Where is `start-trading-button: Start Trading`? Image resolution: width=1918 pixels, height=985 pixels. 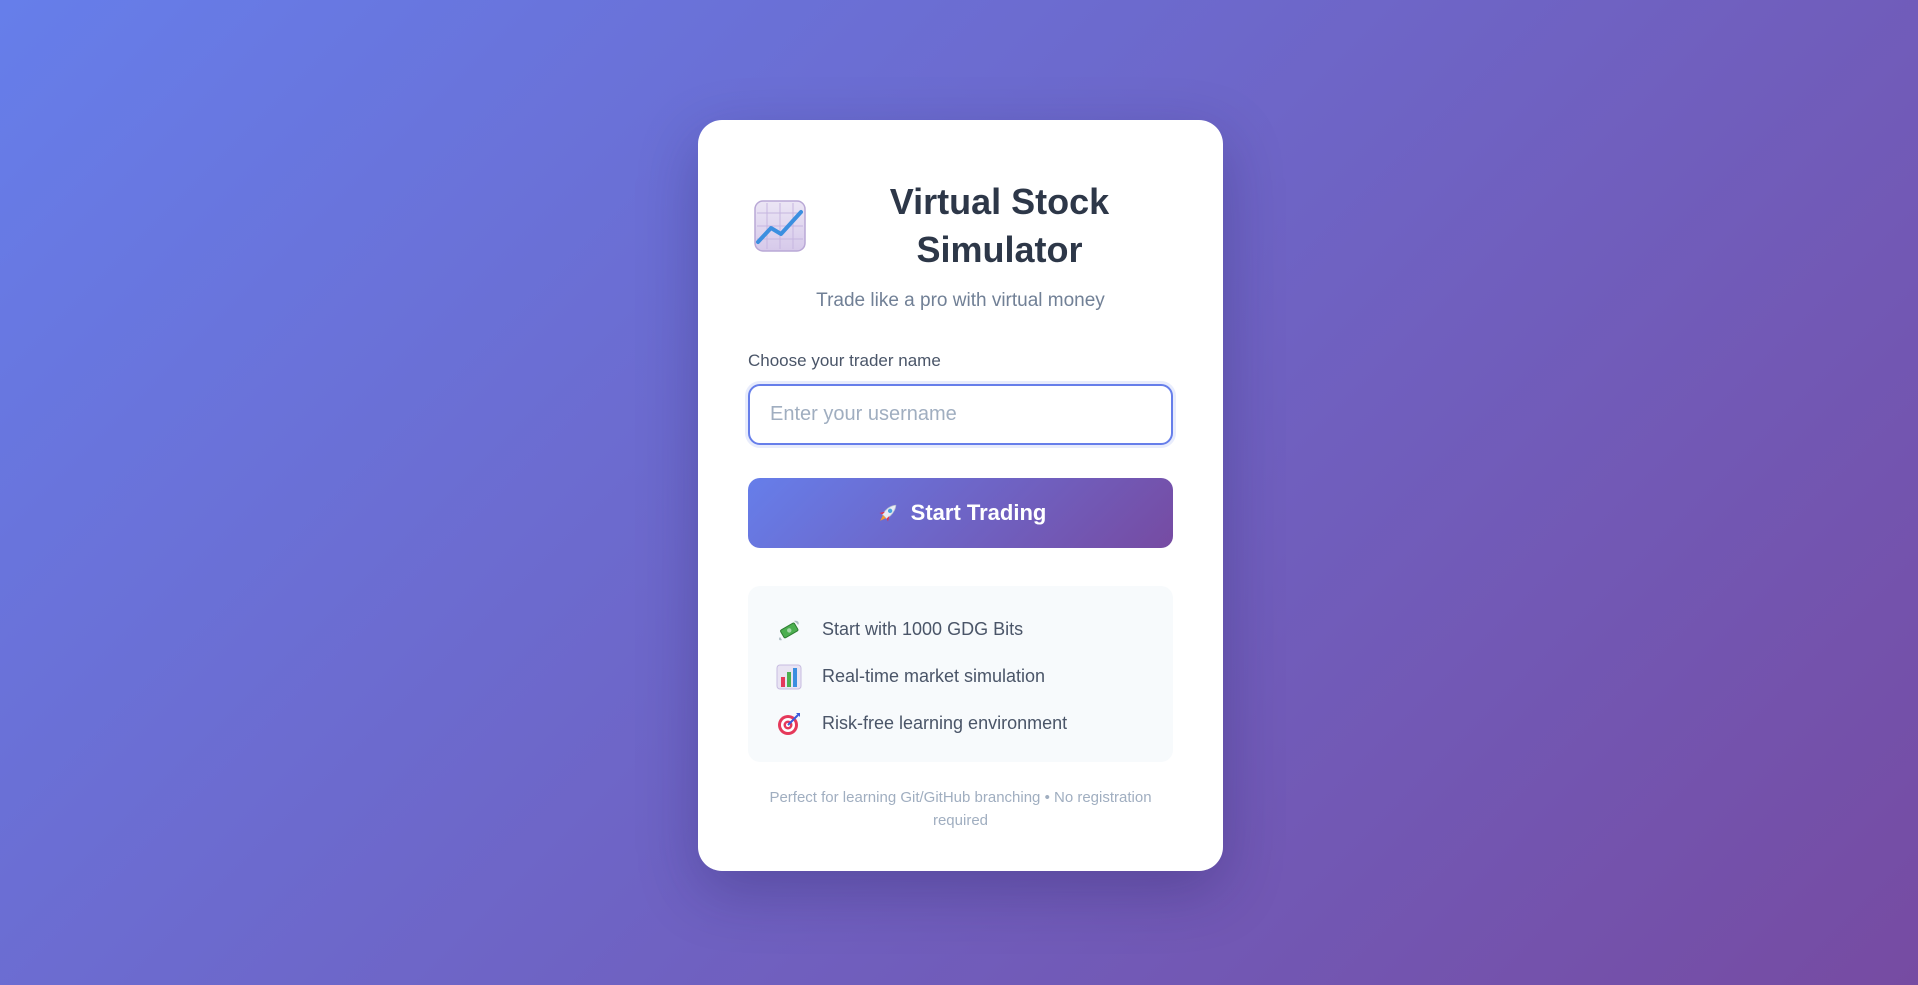
start-trading-button: Start Trading is located at coordinates (960, 513).